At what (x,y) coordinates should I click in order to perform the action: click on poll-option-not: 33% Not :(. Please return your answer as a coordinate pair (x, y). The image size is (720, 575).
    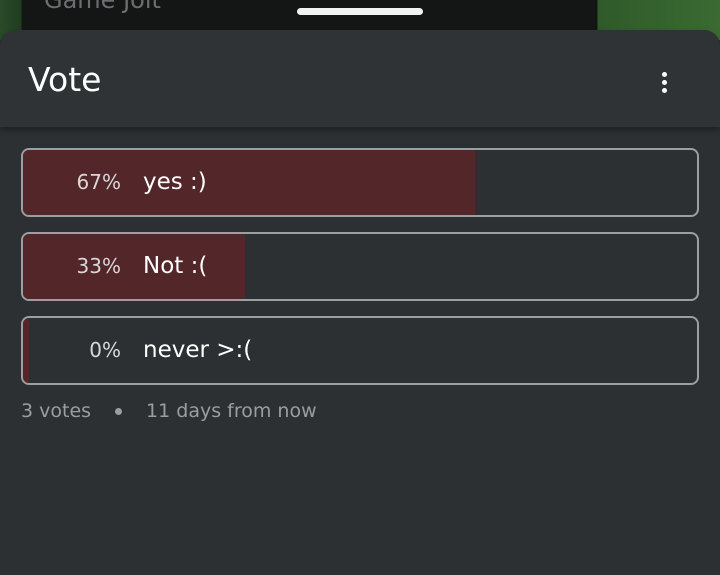
    Looking at the image, I should click on (360, 266).